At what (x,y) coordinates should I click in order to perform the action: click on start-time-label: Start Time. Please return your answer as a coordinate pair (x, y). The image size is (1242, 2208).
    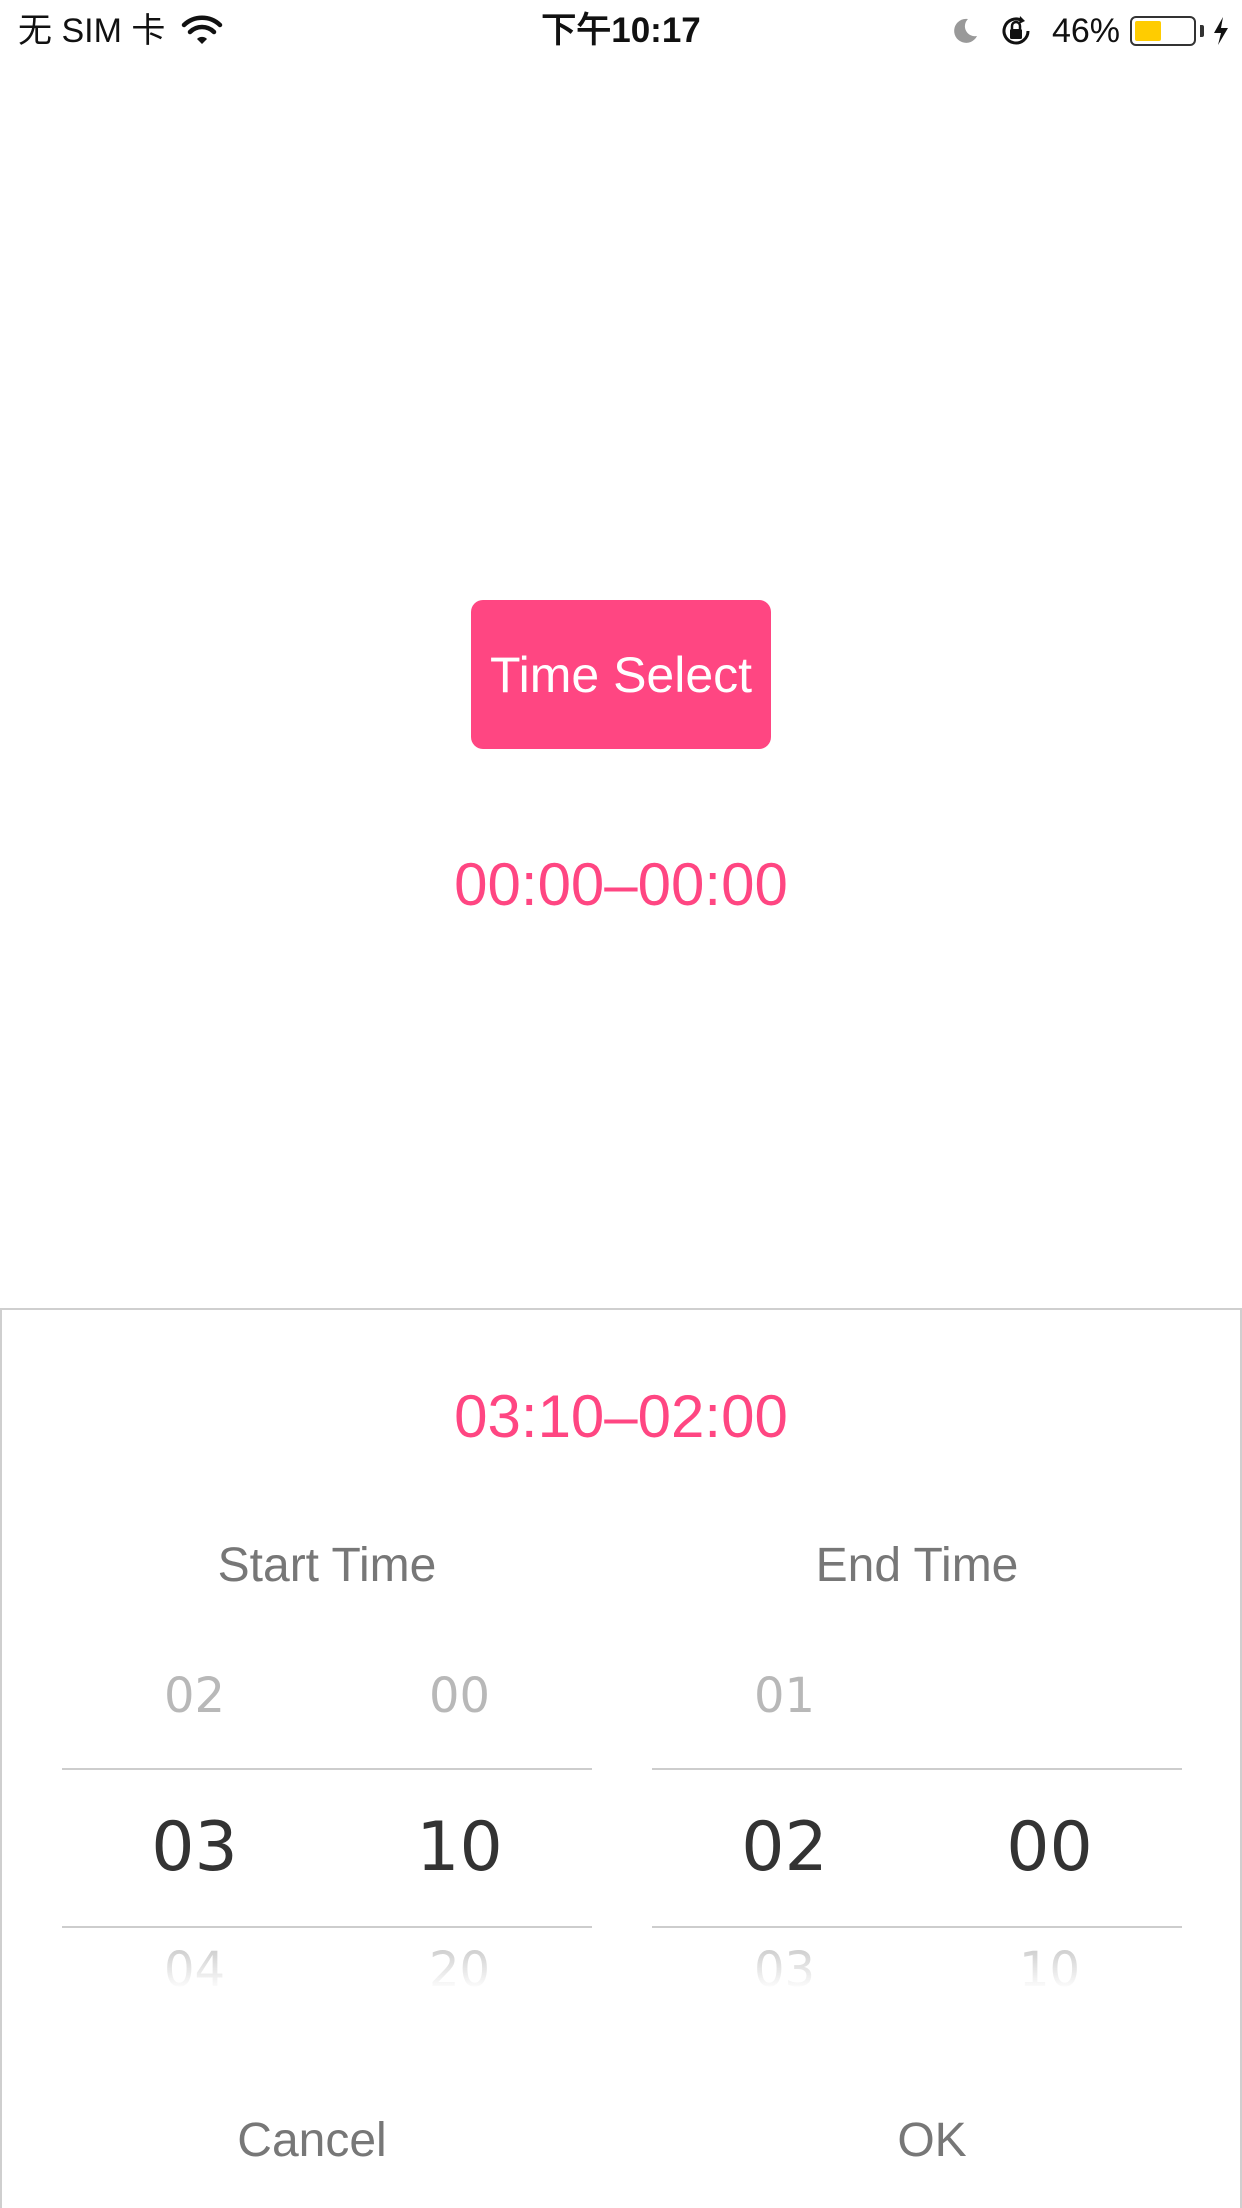
    Looking at the image, I should click on (327, 1565).